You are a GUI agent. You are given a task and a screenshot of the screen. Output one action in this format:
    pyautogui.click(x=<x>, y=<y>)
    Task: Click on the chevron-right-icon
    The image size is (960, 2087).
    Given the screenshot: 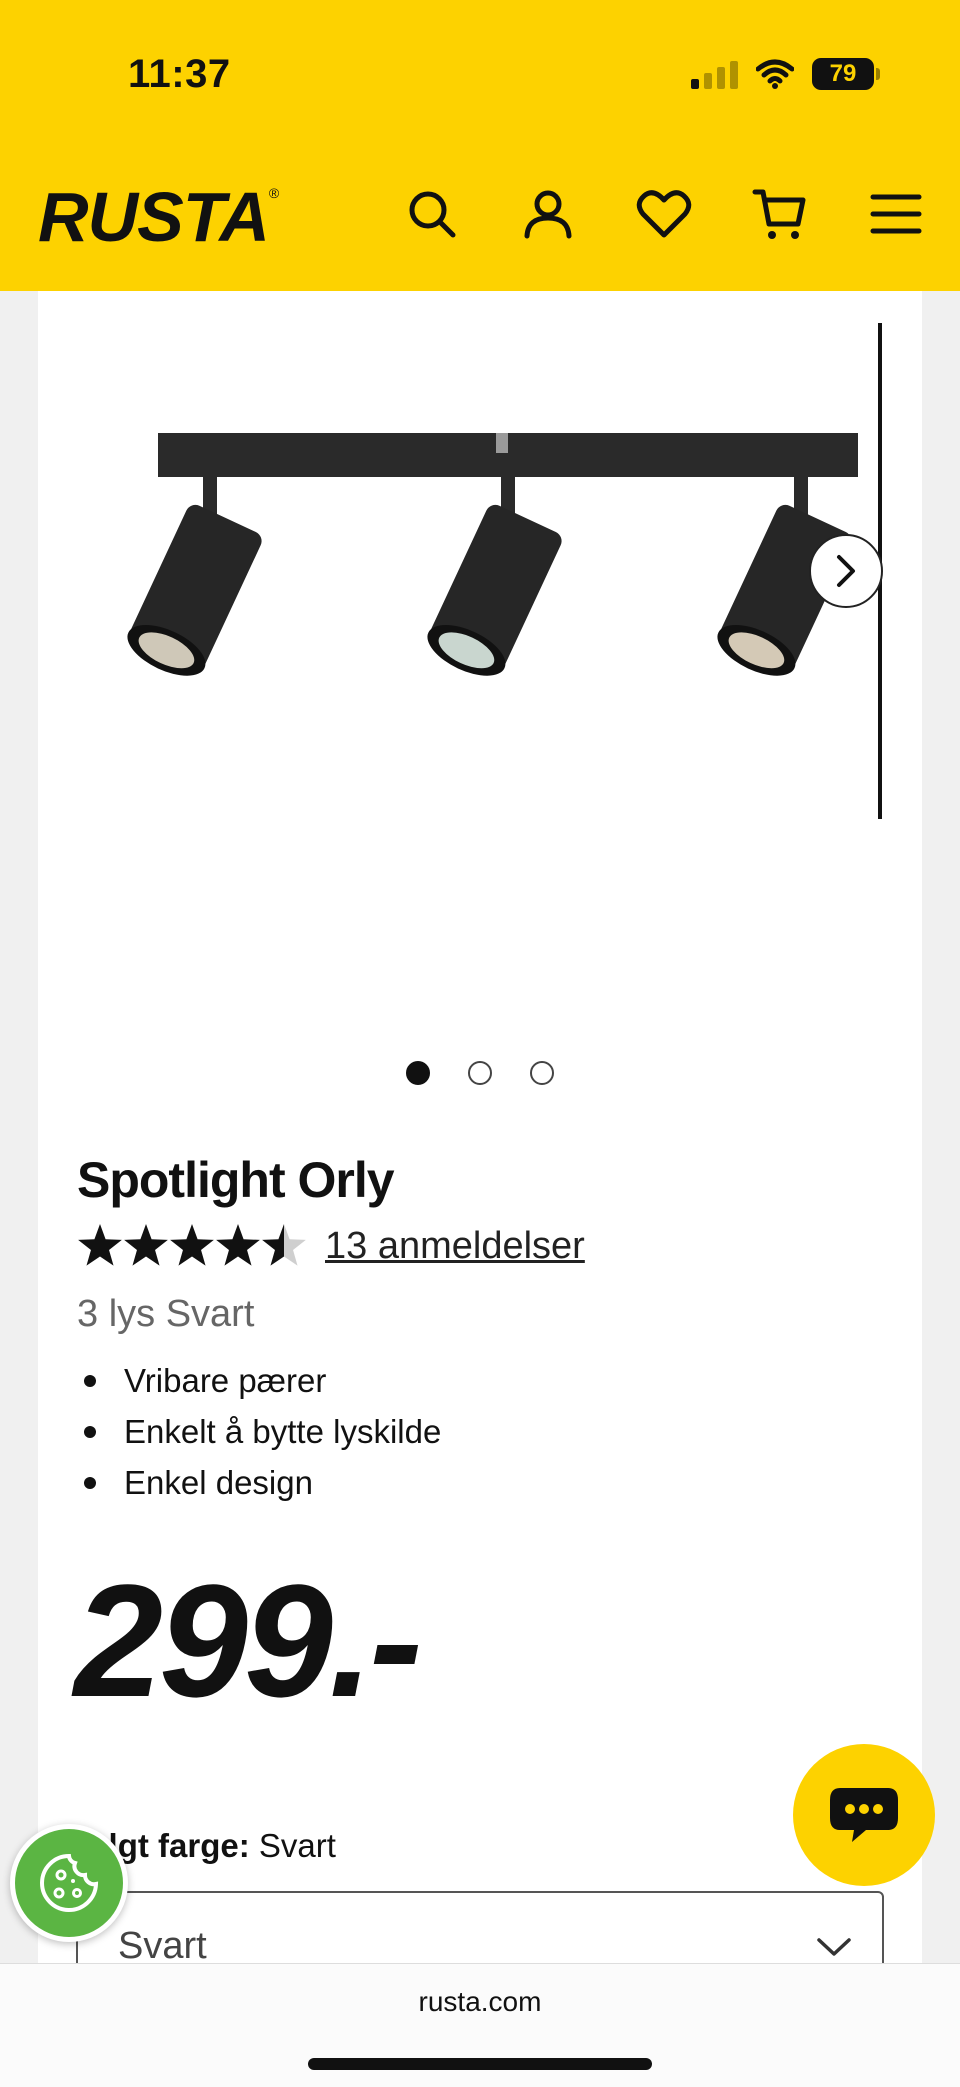 What is the action you would take?
    pyautogui.click(x=846, y=571)
    